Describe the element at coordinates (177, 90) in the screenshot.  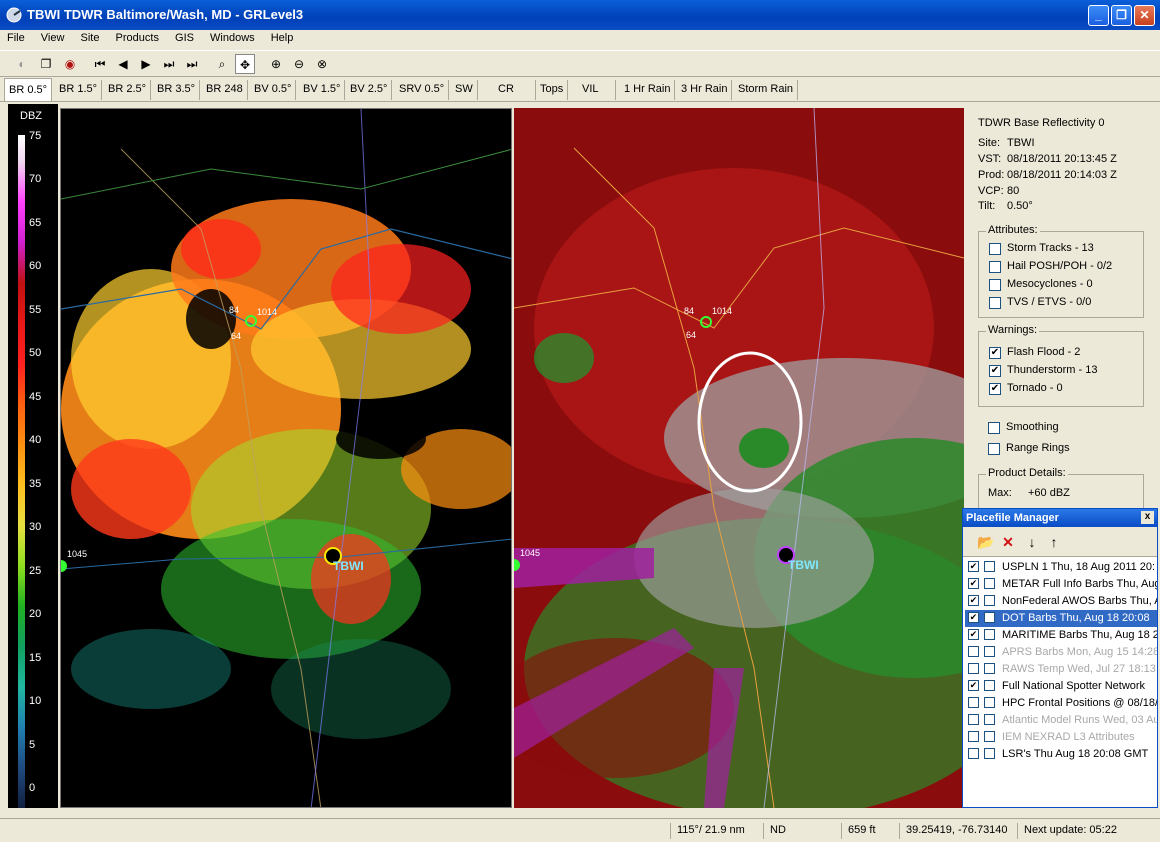
I see `tab-br-3-5: BR 3.5°` at that location.